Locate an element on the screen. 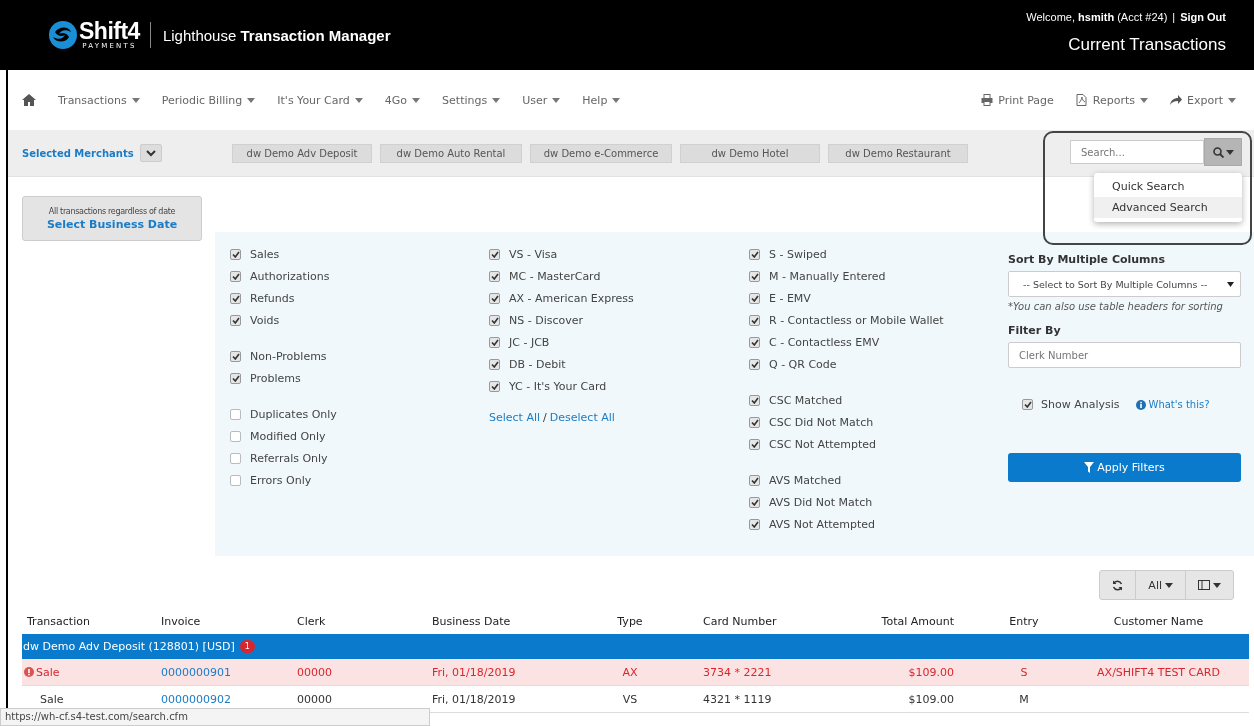 The image size is (1254, 726). invoice-link: 0000000901 is located at coordinates (224, 672).